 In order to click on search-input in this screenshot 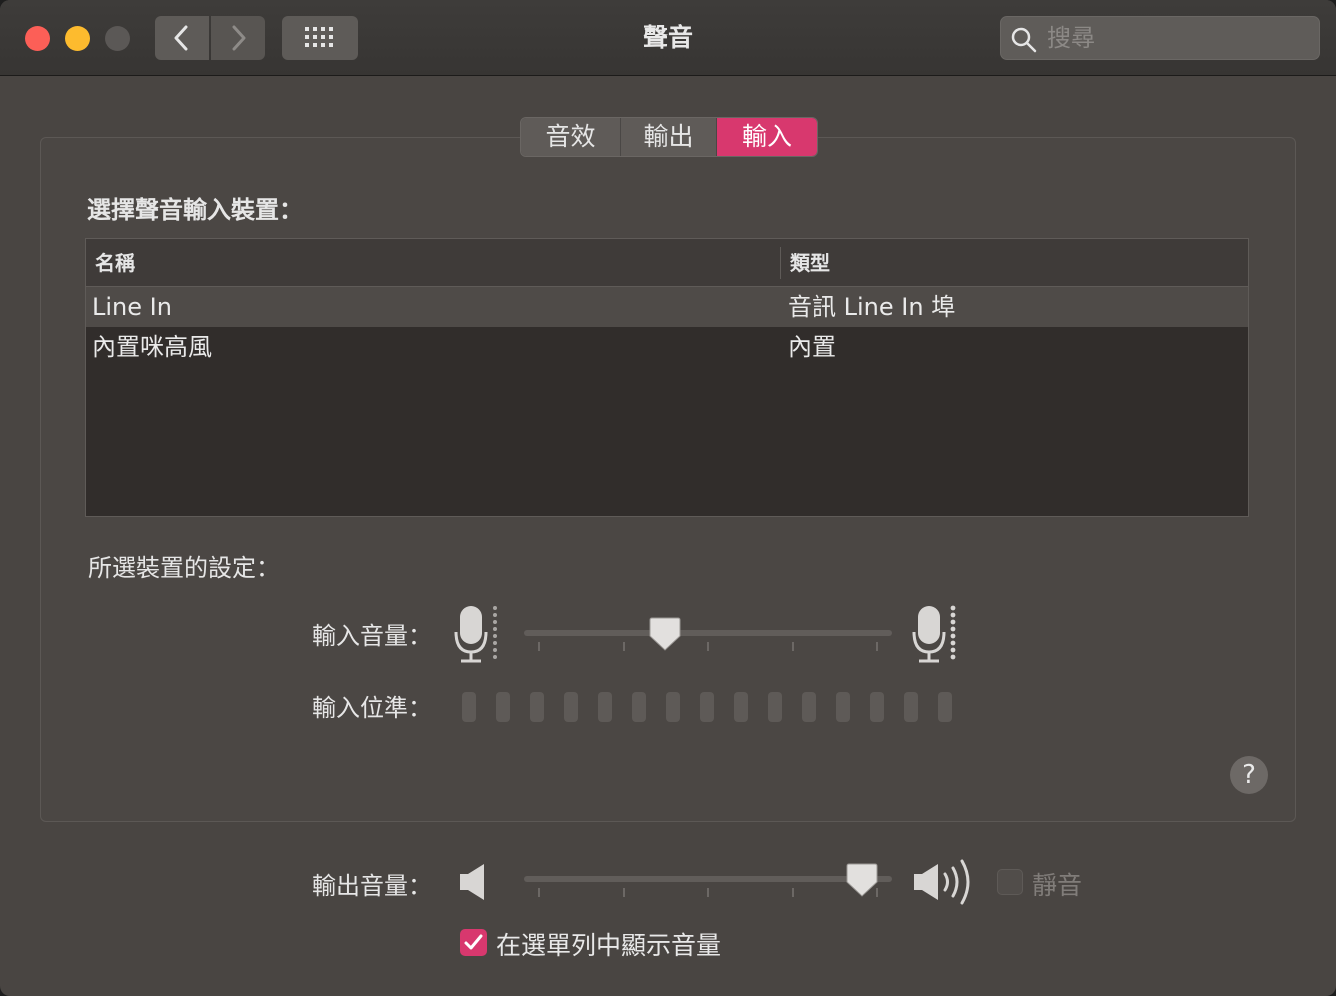, I will do `click(1177, 38)`.